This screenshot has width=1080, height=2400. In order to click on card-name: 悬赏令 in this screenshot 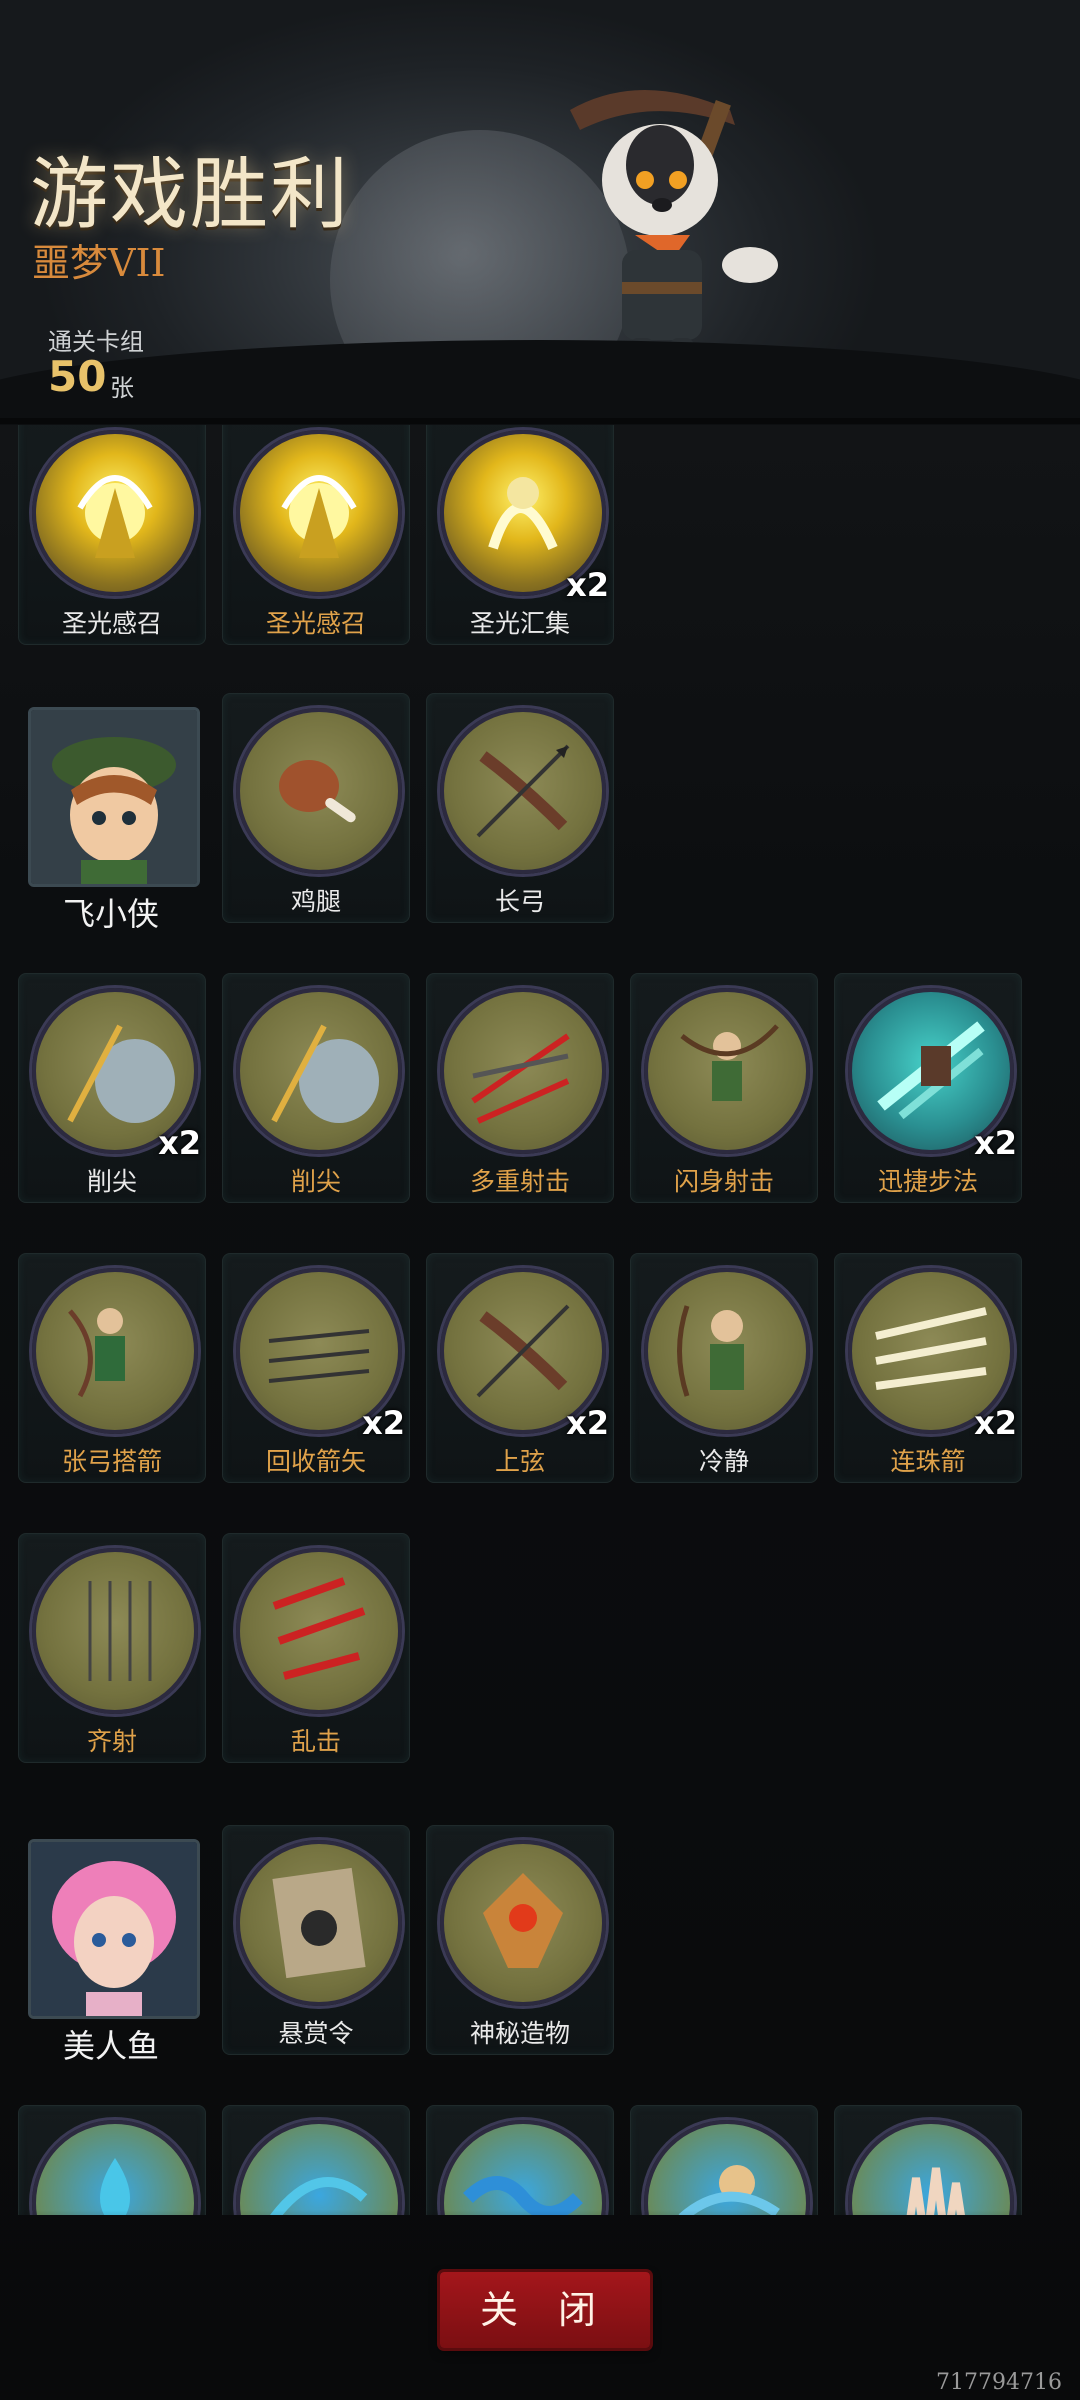, I will do `click(316, 2033)`.